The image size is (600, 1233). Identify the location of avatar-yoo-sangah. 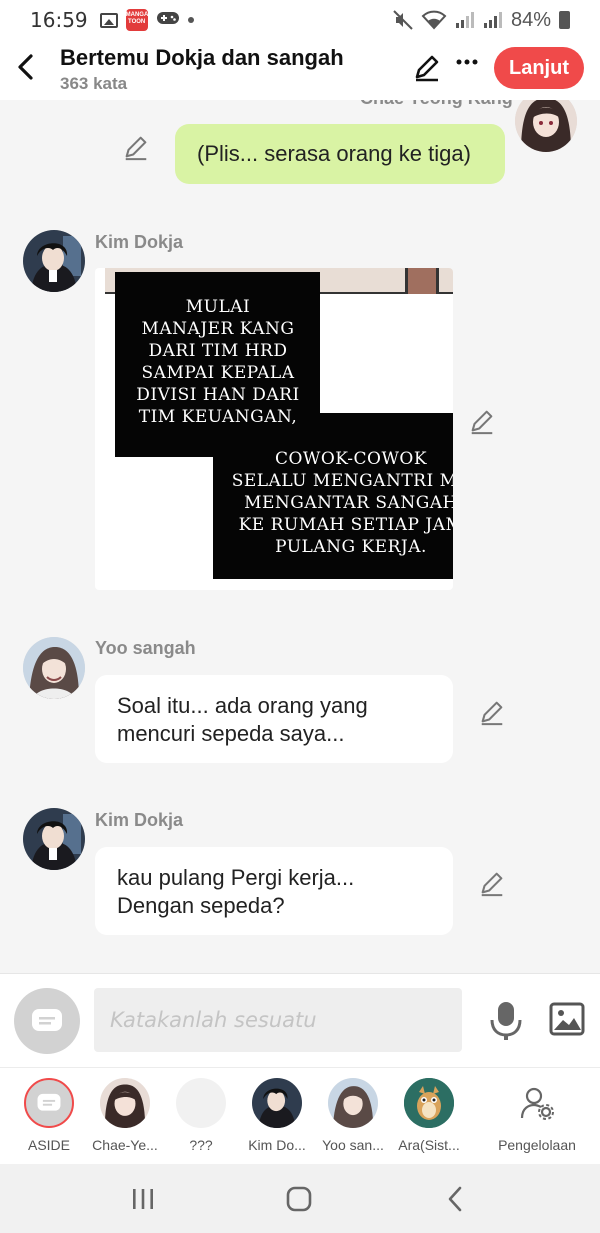
(54, 668).